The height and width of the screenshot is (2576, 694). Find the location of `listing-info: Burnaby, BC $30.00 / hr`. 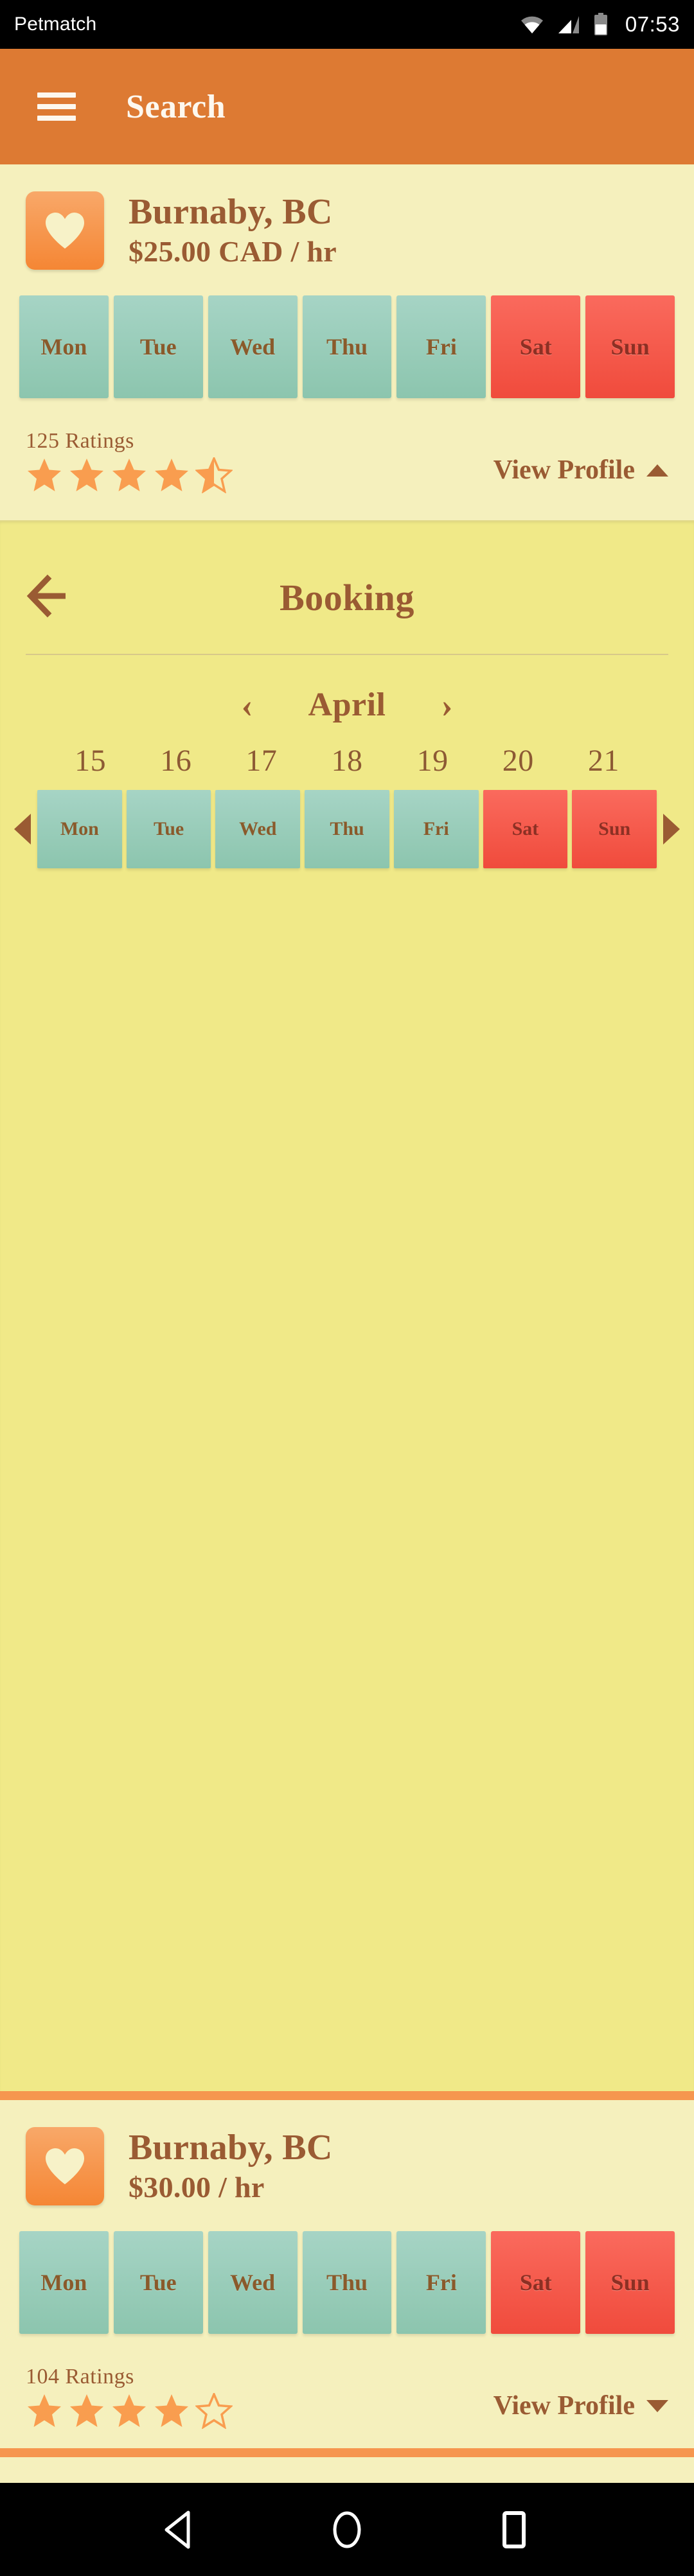

listing-info: Burnaby, BC $30.00 / hr is located at coordinates (231, 2166).